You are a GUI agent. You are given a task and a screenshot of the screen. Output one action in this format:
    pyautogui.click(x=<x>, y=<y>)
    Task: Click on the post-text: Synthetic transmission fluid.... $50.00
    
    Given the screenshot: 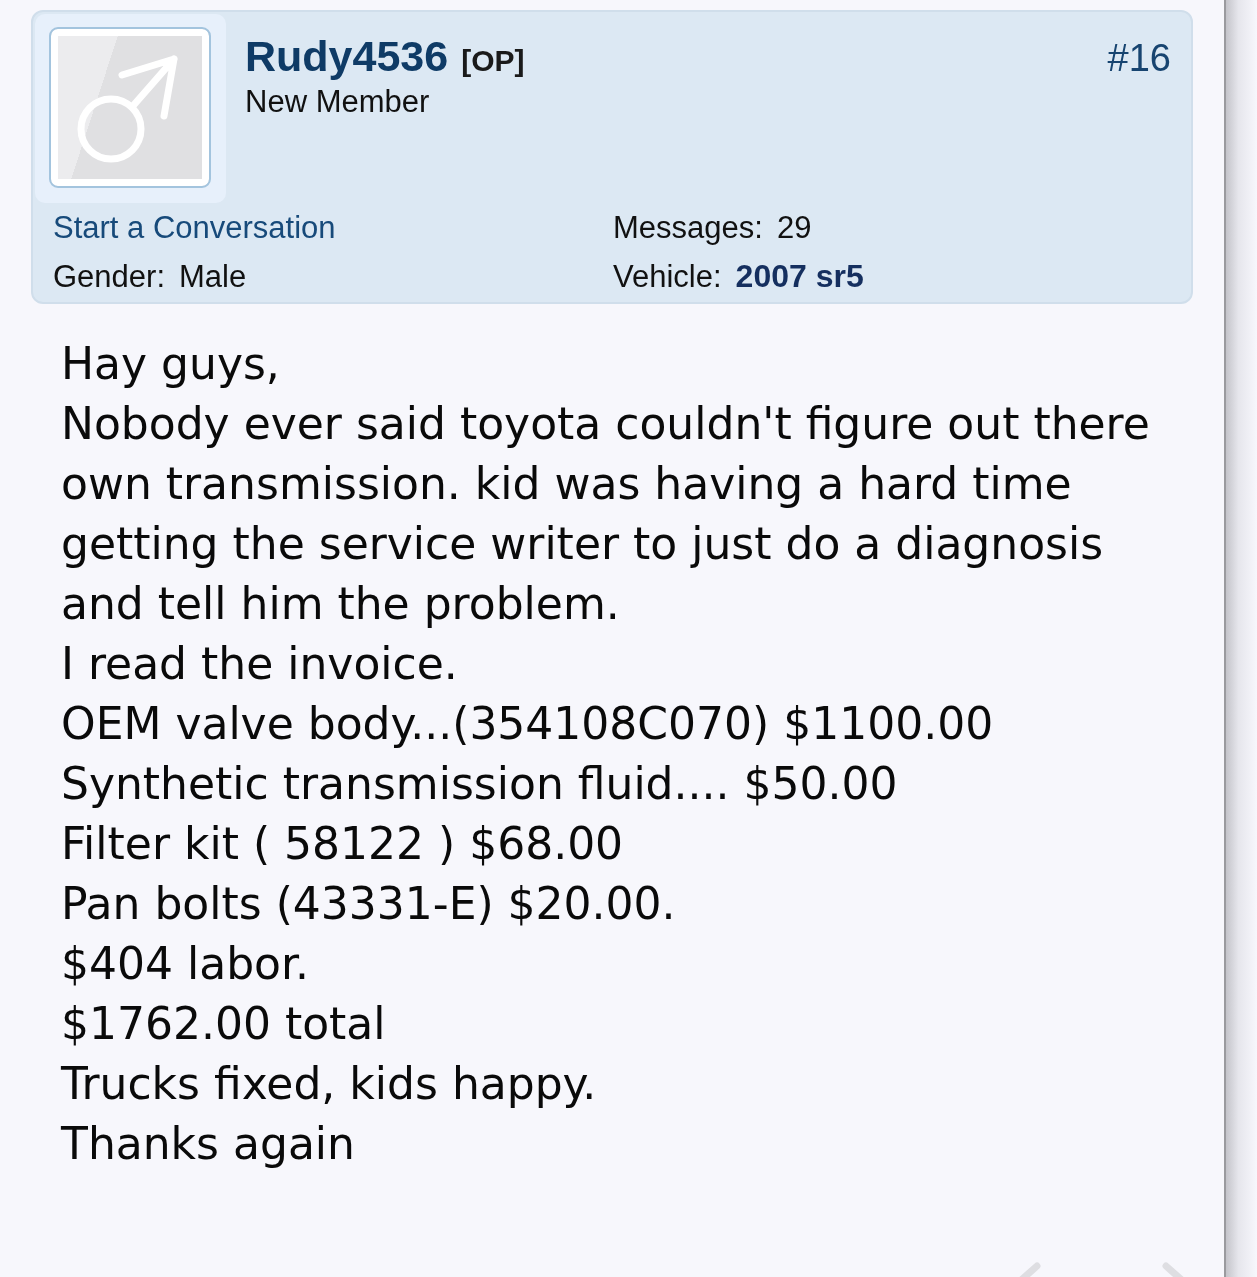 What is the action you would take?
    pyautogui.click(x=479, y=784)
    